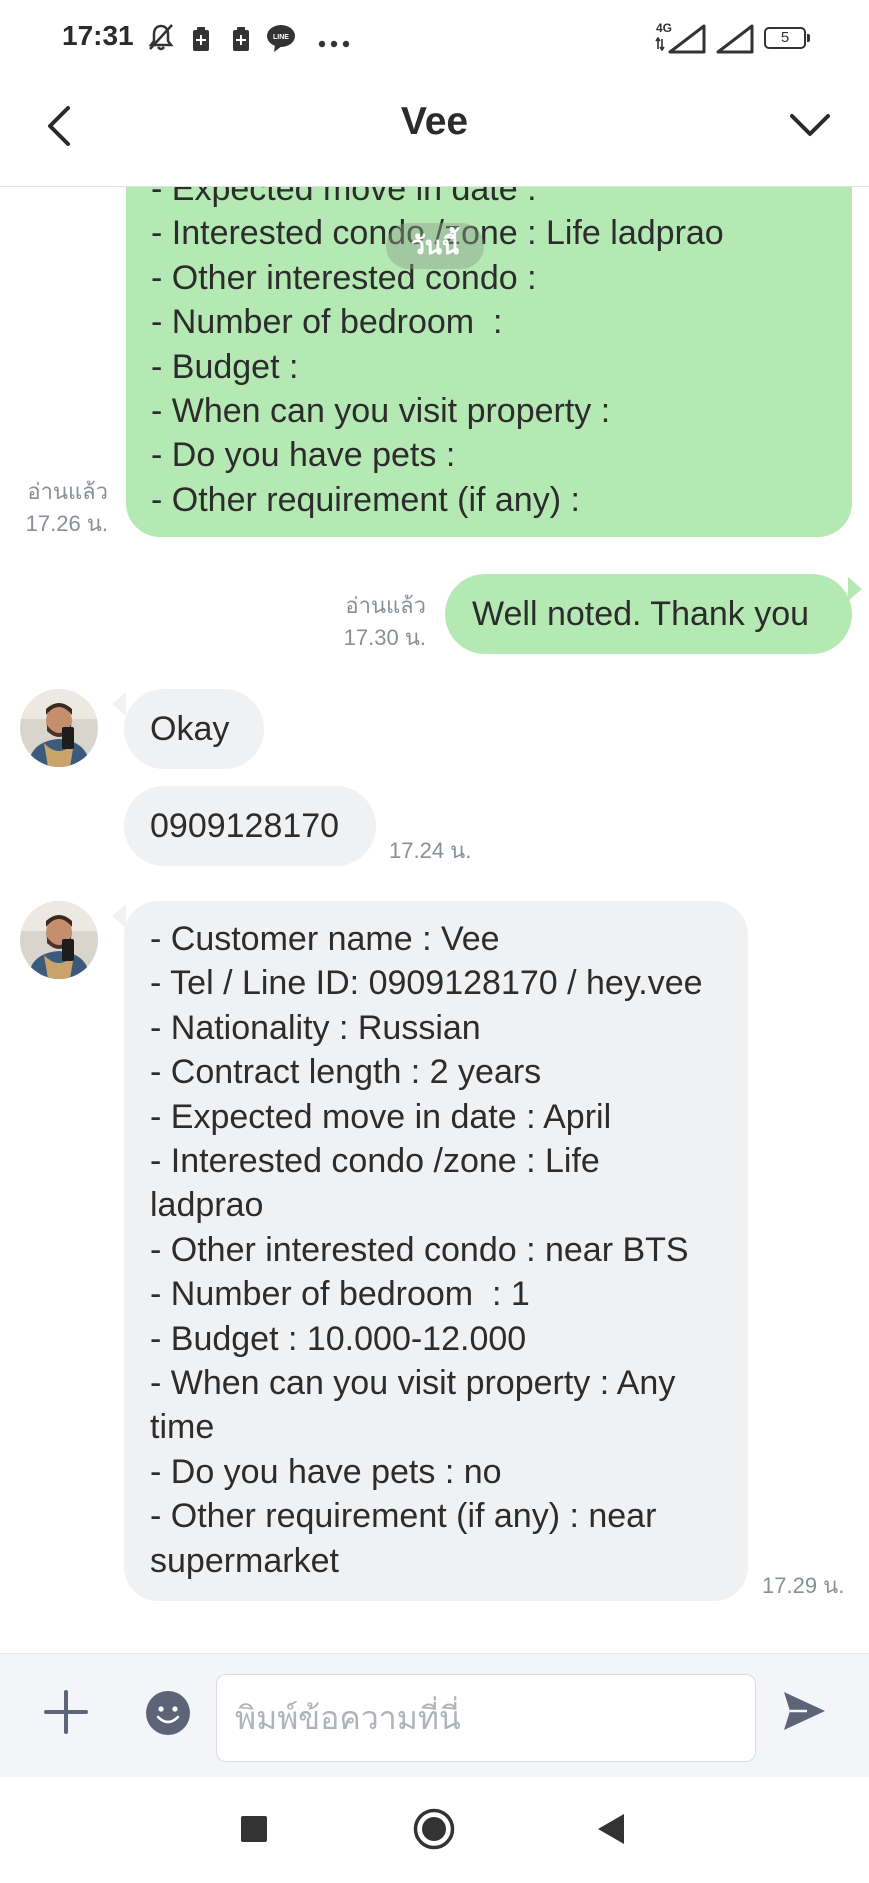 Image resolution: width=869 pixels, height=1883 pixels. I want to click on message-time: 17.26 น., so click(66, 523).